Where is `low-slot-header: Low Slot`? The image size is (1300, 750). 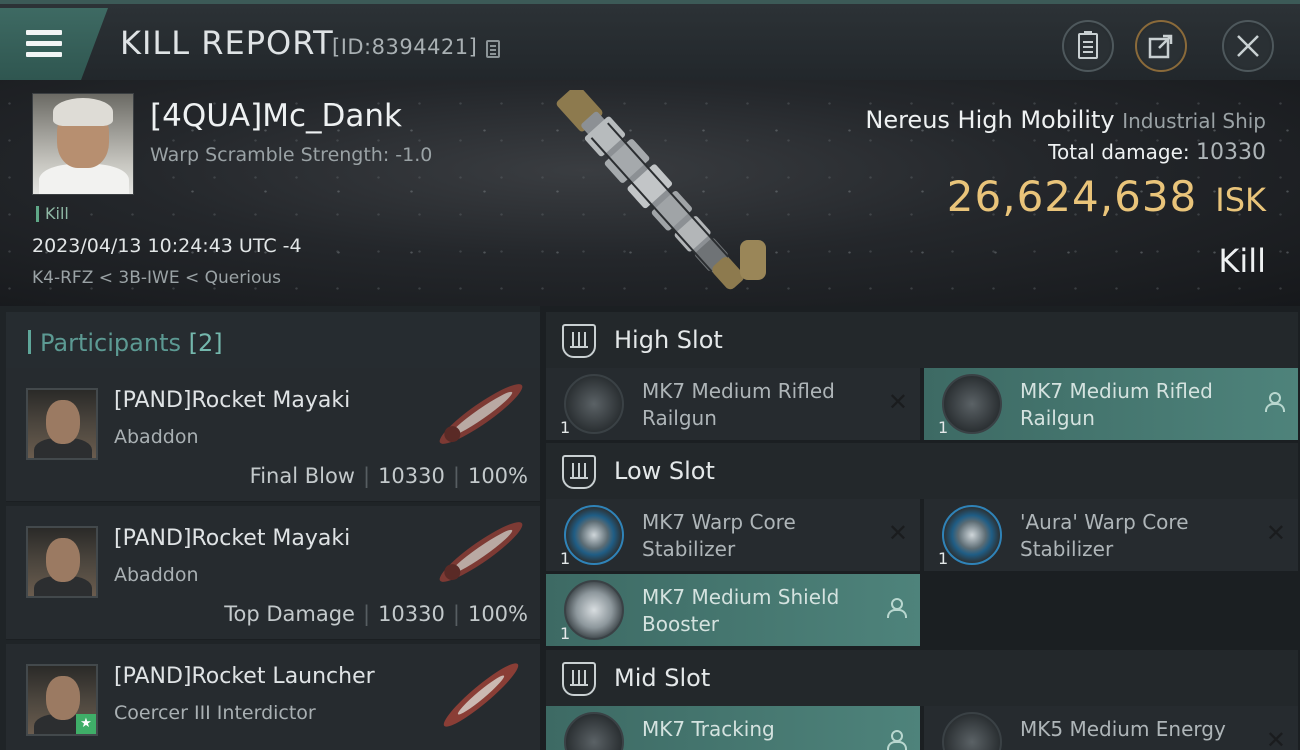 low-slot-header: Low Slot is located at coordinates (922, 471).